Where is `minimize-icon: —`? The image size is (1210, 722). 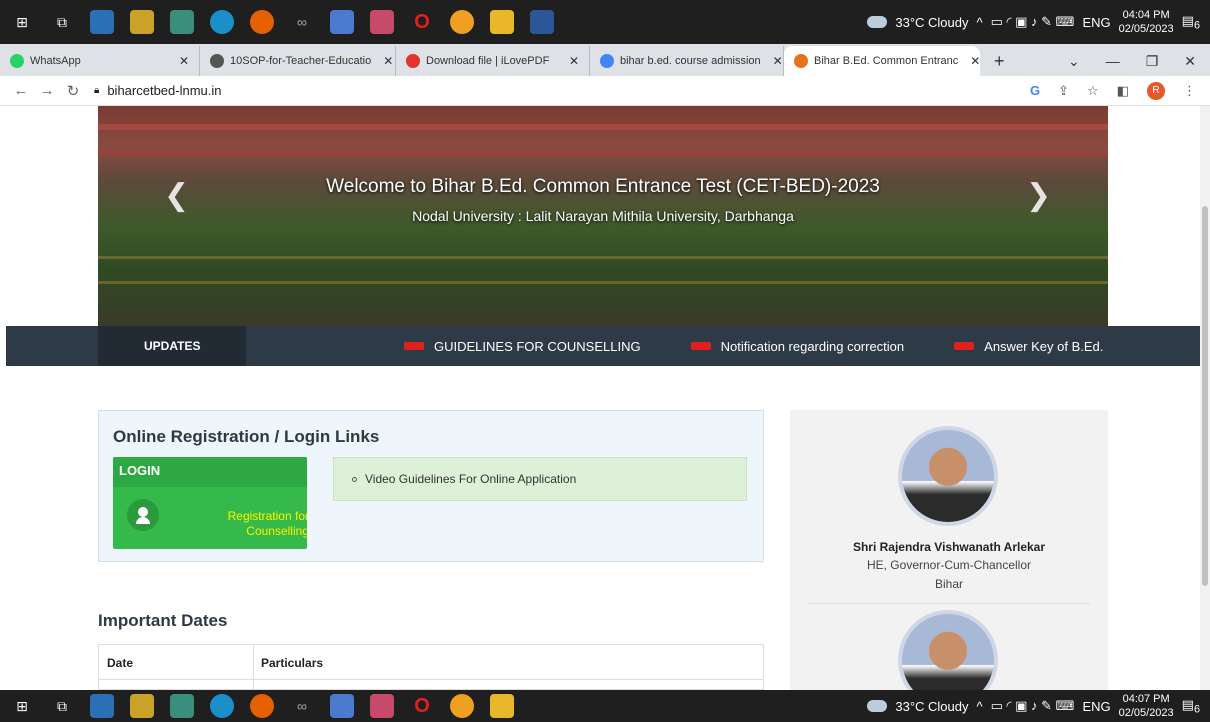
minimize-icon: — is located at coordinates (1113, 61).